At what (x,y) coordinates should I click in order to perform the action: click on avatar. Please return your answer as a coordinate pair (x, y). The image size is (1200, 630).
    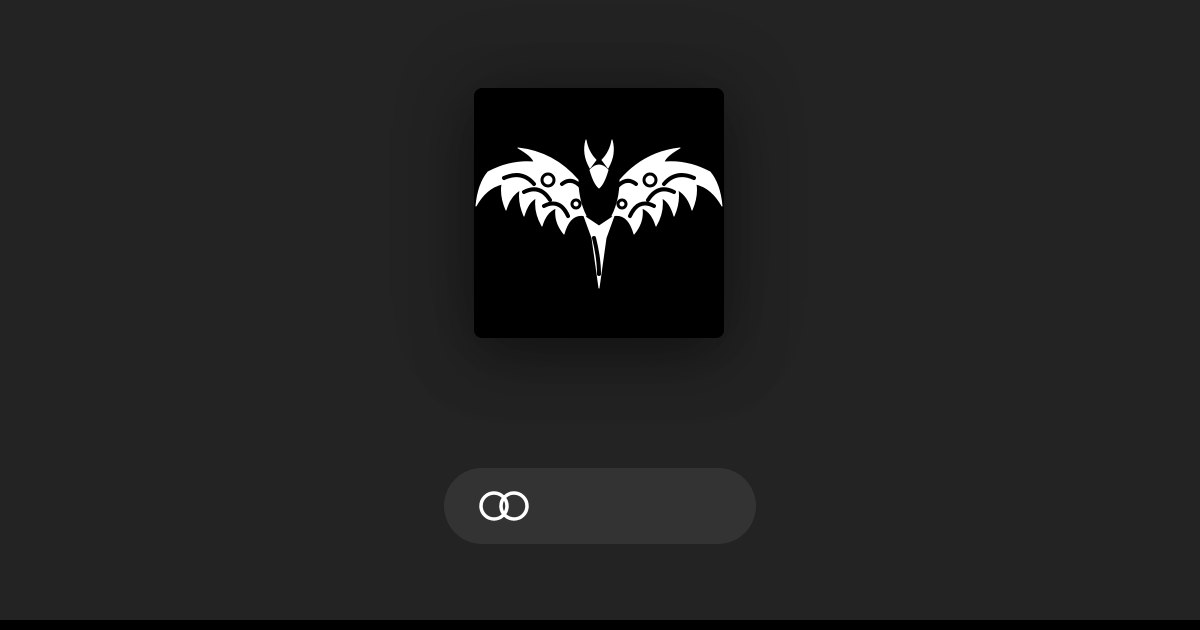
    Looking at the image, I should click on (599, 213).